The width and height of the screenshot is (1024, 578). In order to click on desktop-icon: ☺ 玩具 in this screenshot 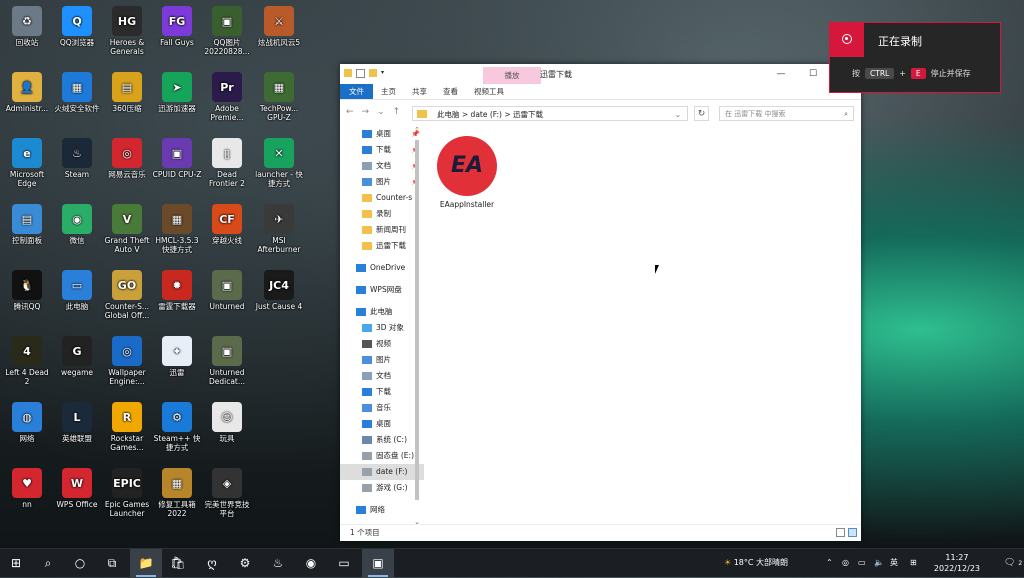, I will do `click(227, 422)`.